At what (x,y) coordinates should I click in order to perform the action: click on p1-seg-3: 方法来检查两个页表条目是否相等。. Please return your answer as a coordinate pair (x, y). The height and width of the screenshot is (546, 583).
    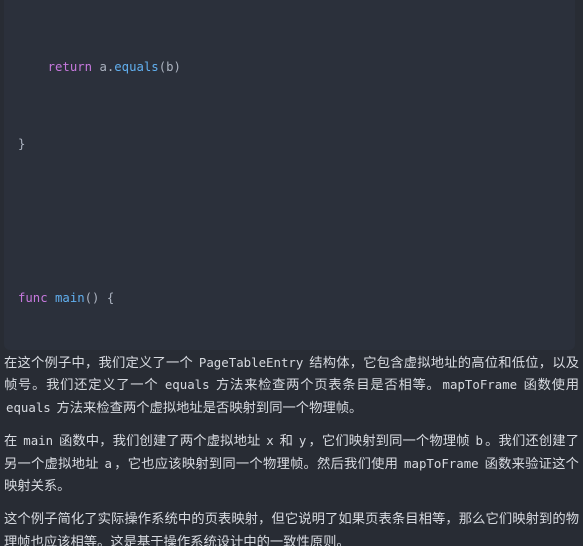
    Looking at the image, I should click on (326, 385).